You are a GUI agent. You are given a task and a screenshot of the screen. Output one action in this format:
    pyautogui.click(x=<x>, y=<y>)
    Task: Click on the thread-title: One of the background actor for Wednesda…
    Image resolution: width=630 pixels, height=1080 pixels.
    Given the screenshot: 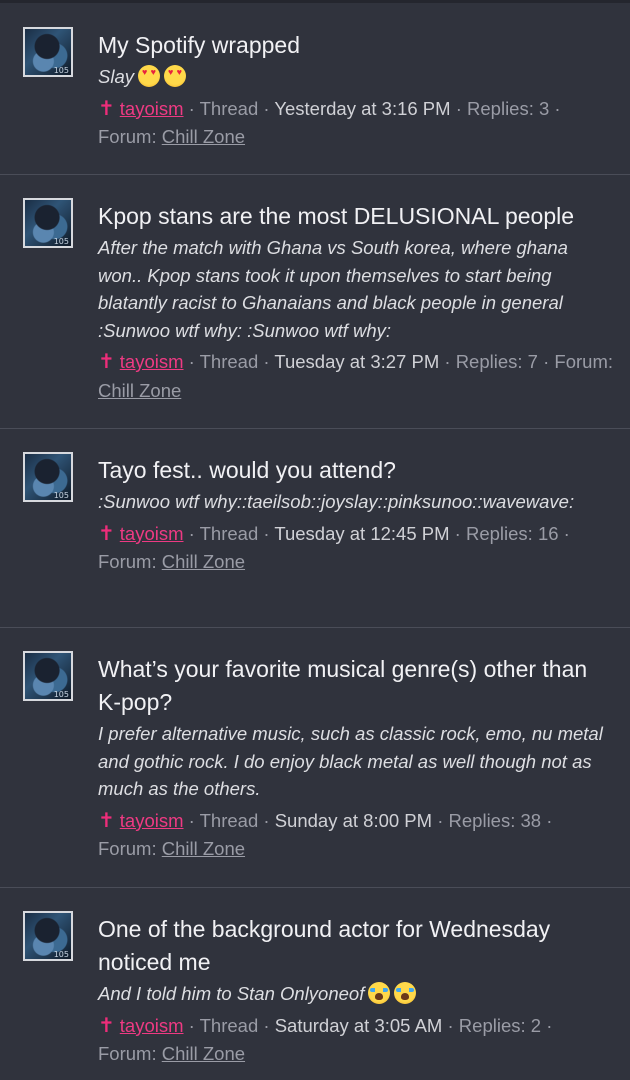 What is the action you would take?
    pyautogui.click(x=356, y=946)
    